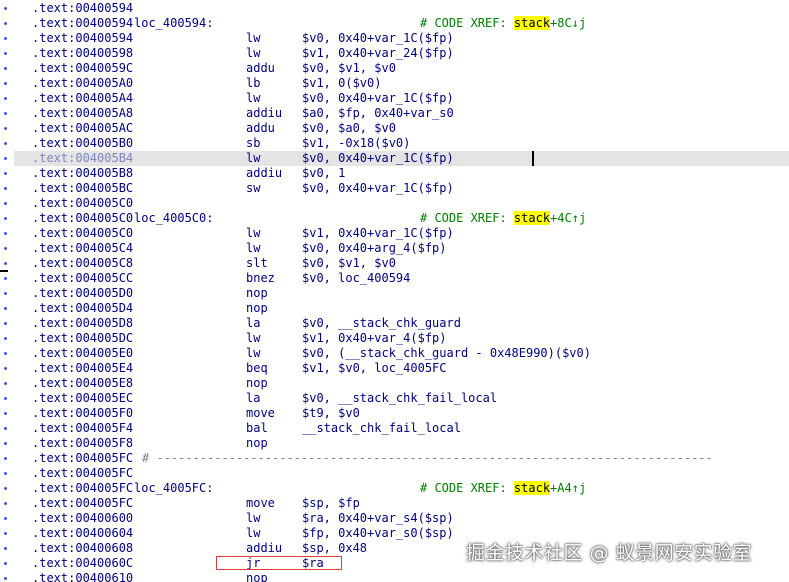 The width and height of the screenshot is (789, 582). What do you see at coordinates (83, 248) in the screenshot?
I see `line-address: .text:004005C4` at bounding box center [83, 248].